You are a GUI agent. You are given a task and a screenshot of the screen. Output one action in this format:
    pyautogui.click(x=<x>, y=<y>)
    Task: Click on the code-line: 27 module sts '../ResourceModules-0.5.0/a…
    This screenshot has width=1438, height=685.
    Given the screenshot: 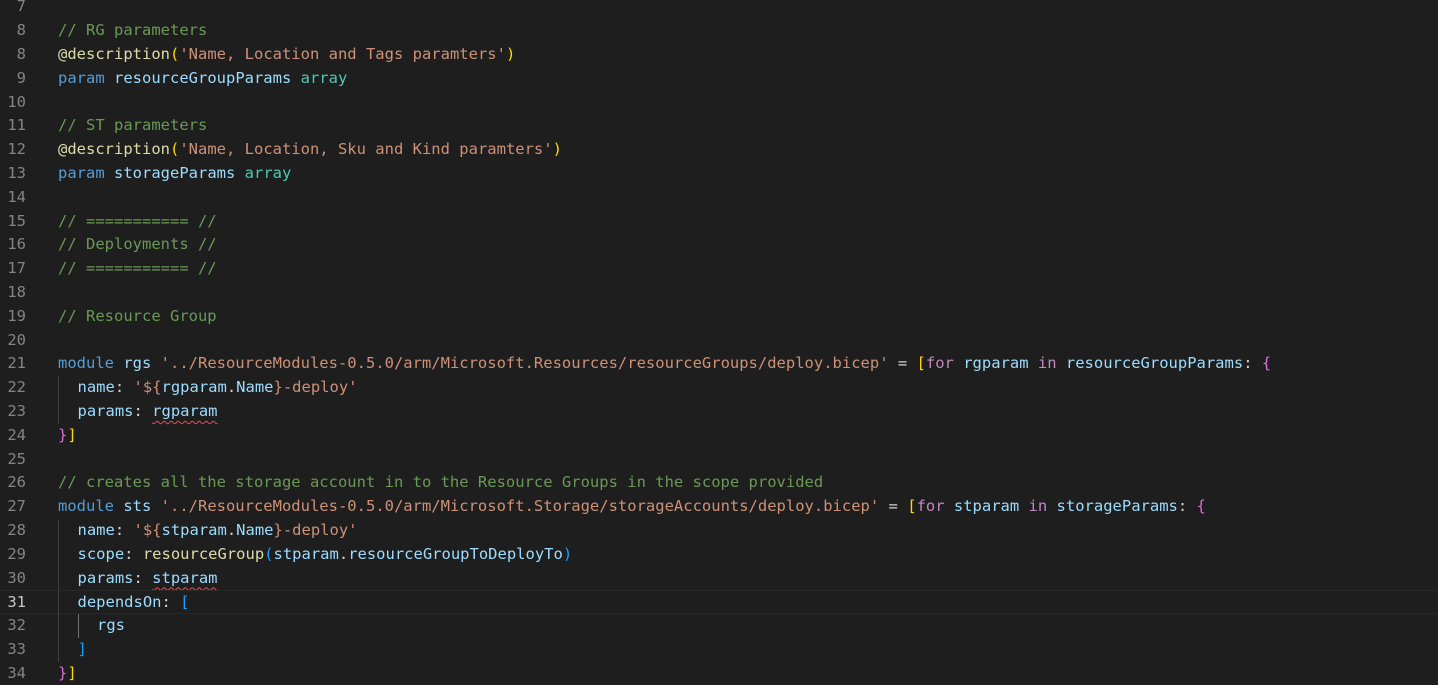 What is the action you would take?
    pyautogui.click(x=719, y=507)
    